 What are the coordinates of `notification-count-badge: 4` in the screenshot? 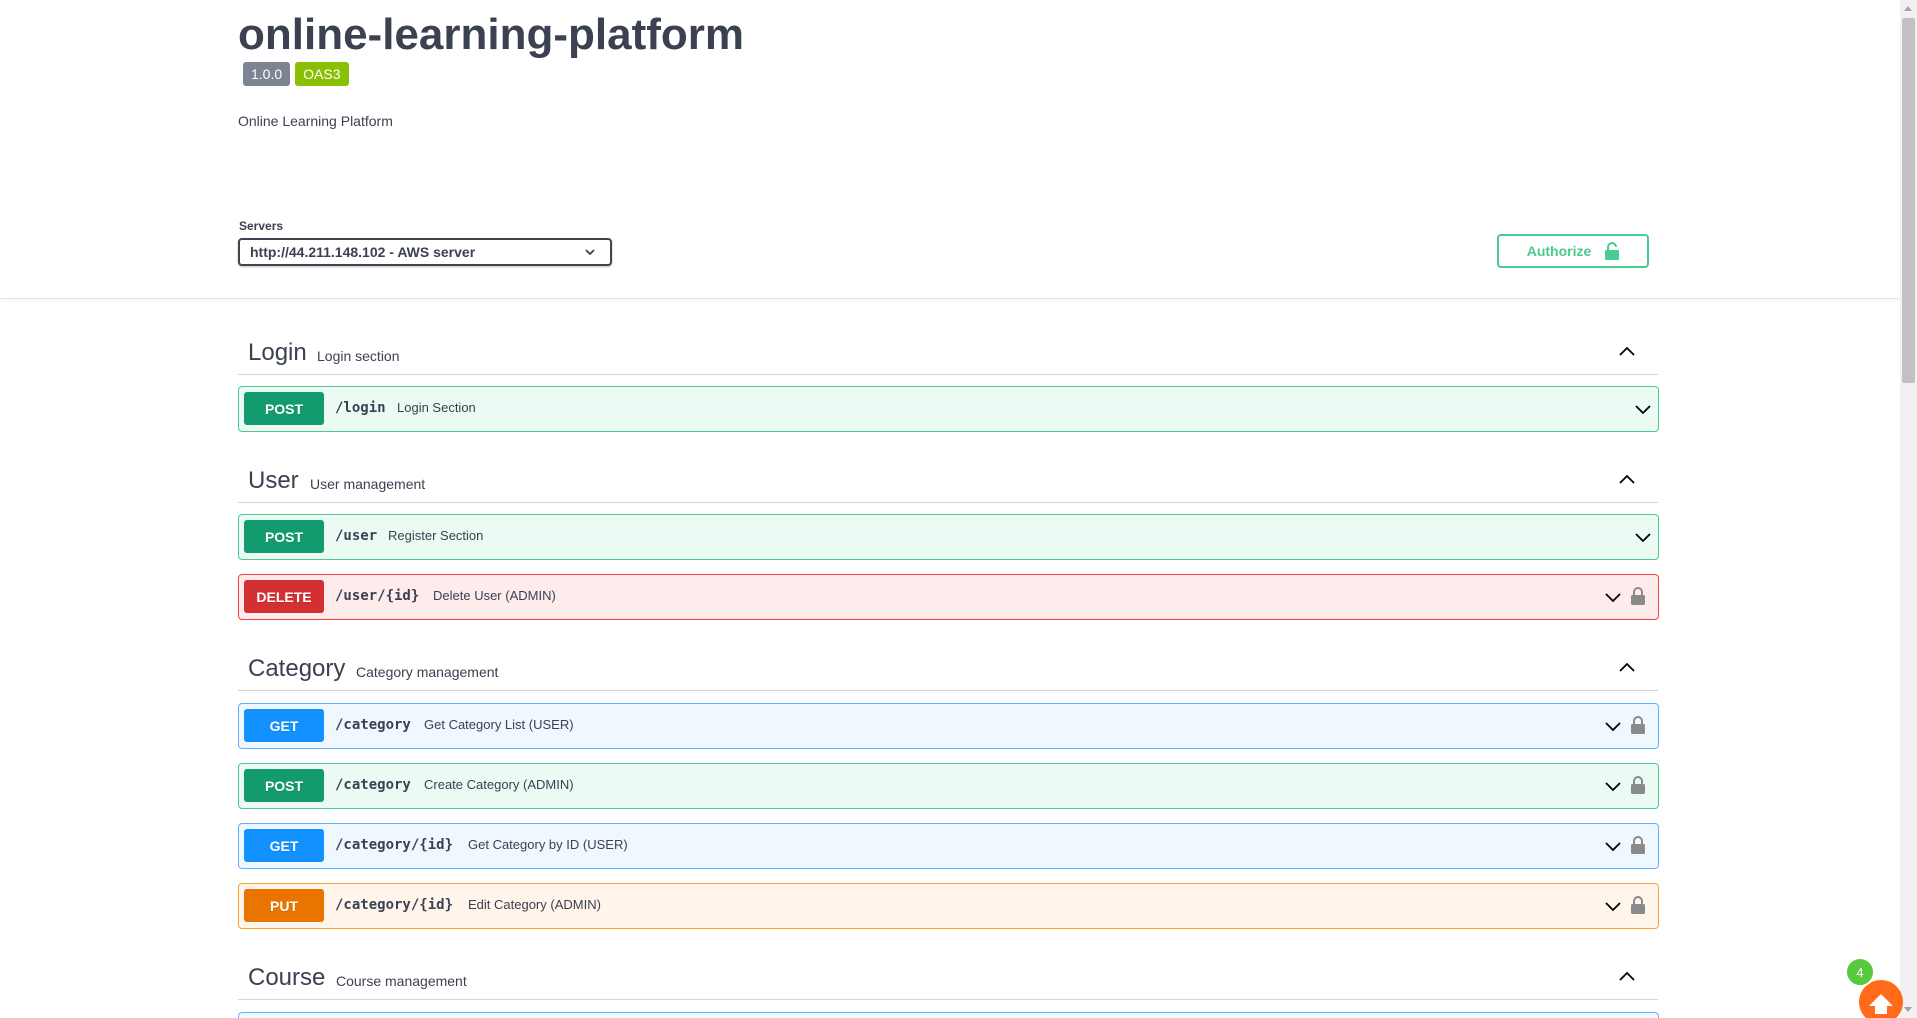 It's located at (1860, 972).